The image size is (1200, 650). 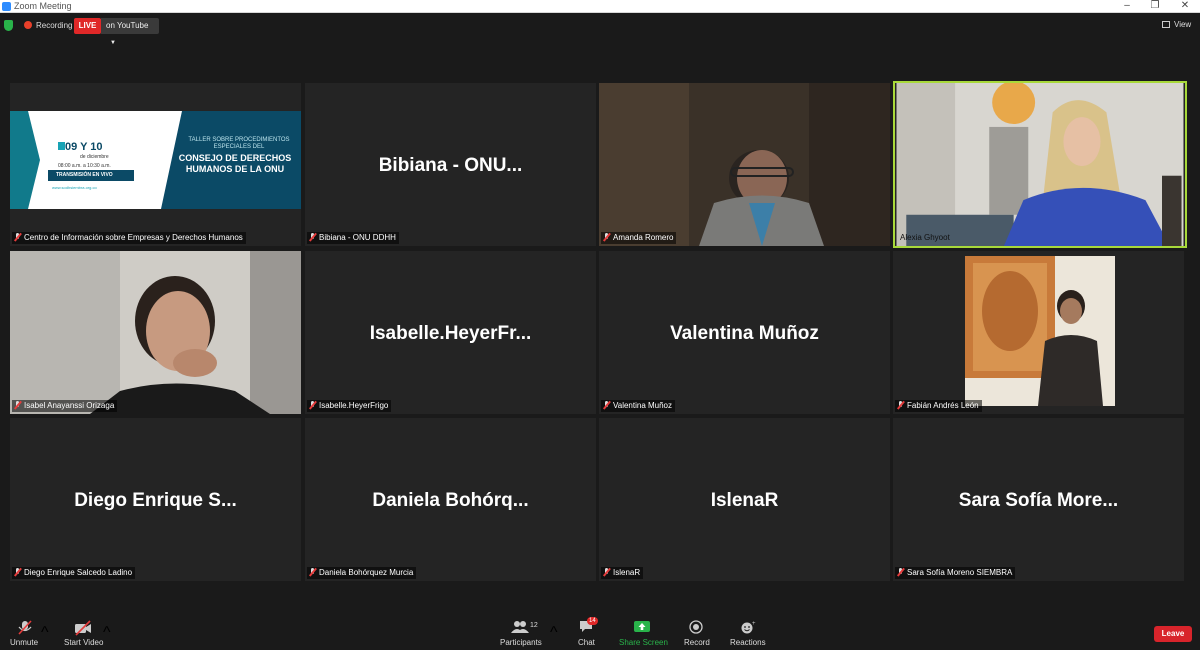 What do you see at coordinates (1185, 6) in the screenshot?
I see `close-icon: ✕` at bounding box center [1185, 6].